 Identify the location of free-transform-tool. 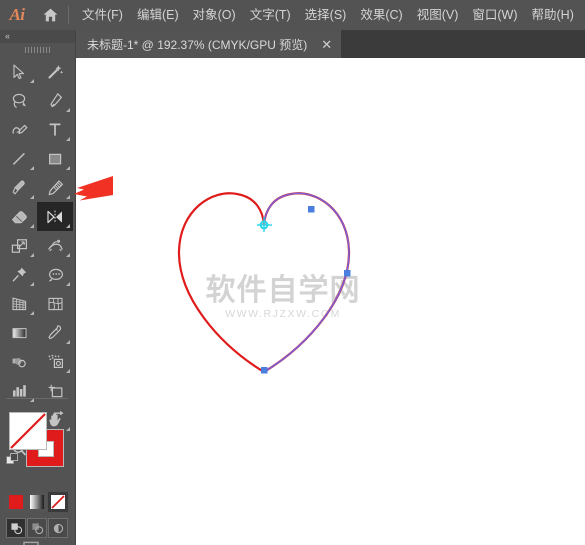
(19, 274).